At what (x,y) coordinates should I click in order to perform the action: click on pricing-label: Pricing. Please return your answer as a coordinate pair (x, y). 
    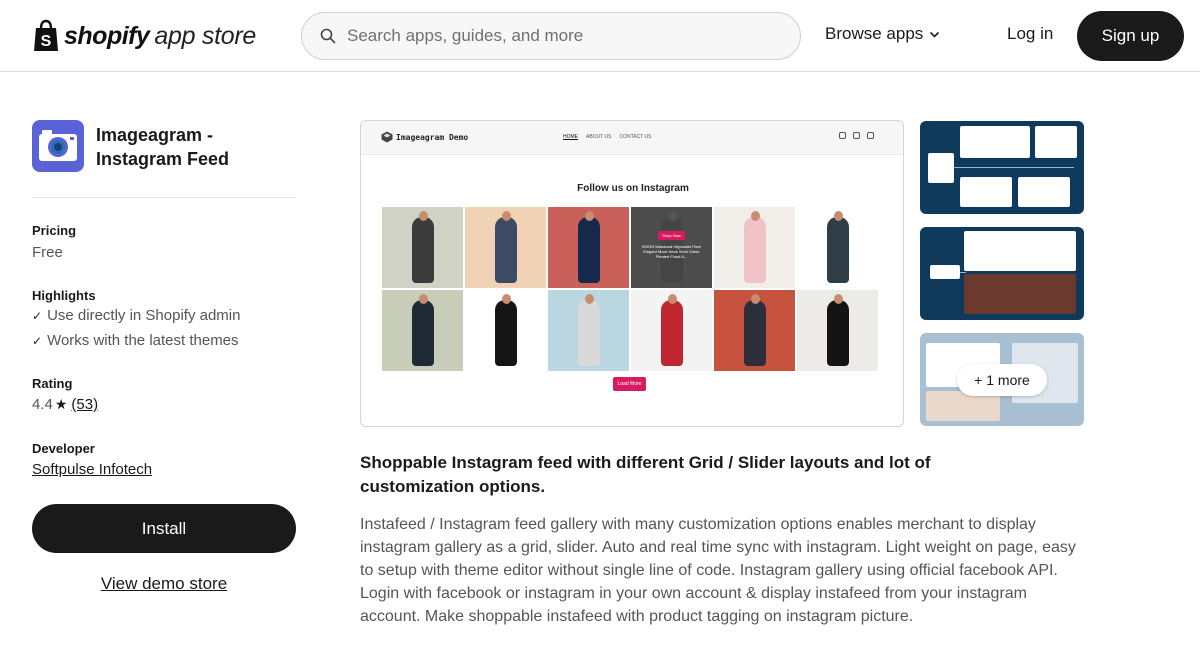
    Looking at the image, I should click on (54, 230).